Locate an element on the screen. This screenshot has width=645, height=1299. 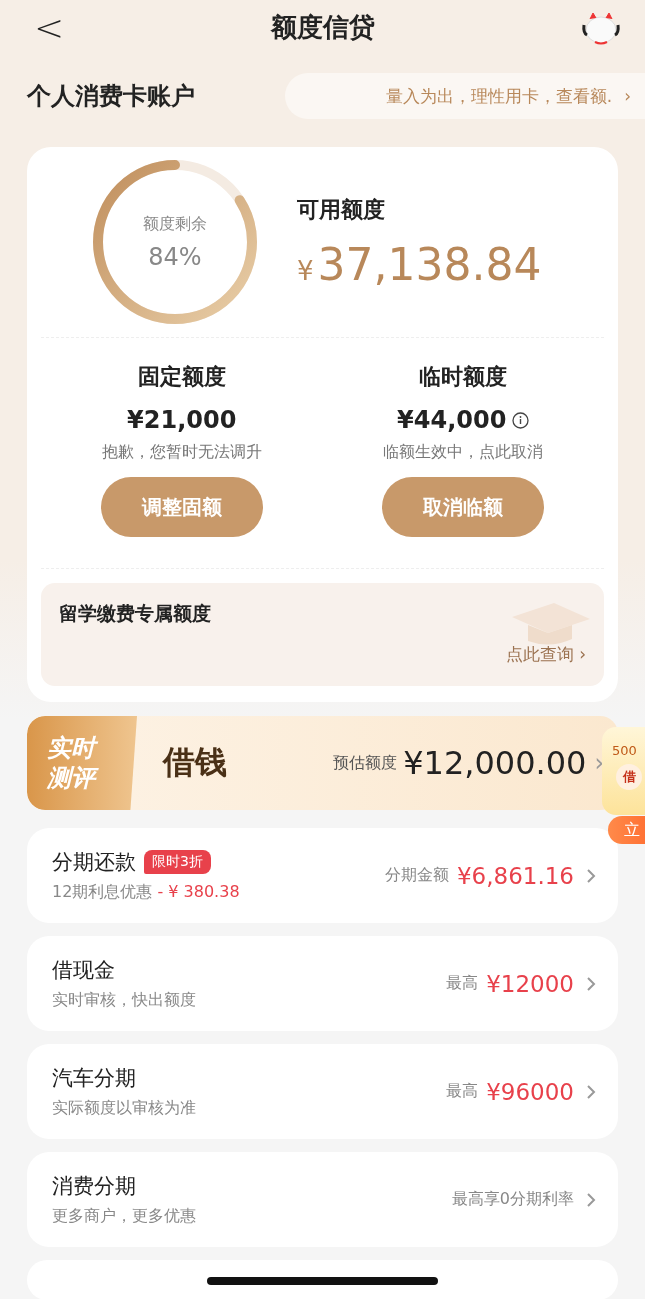
quota-amount: ¥21,000 is located at coordinates (182, 420).